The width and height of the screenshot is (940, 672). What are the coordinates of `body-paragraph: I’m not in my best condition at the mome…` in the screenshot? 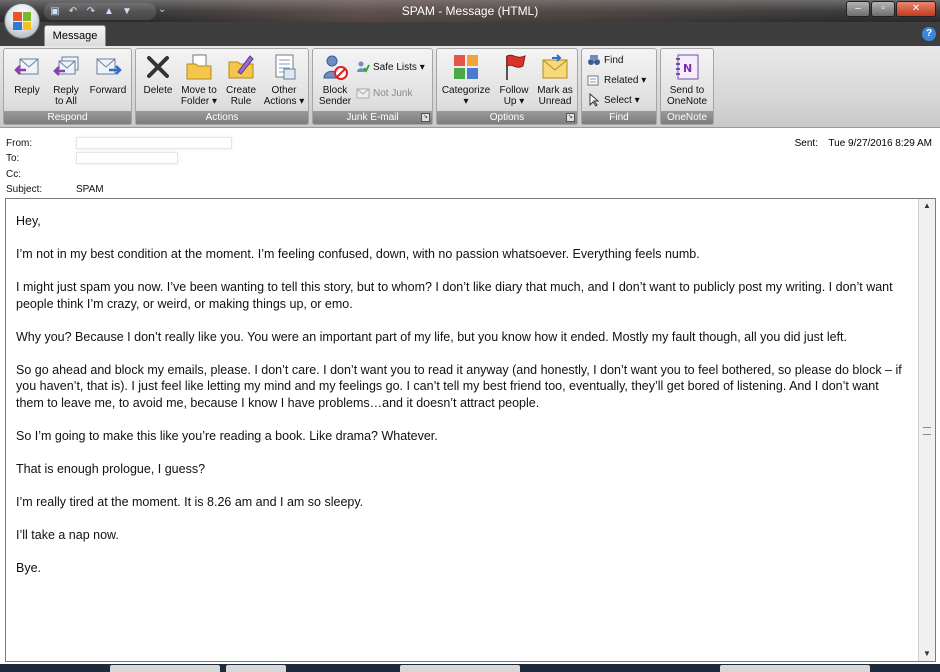 It's located at (358, 254).